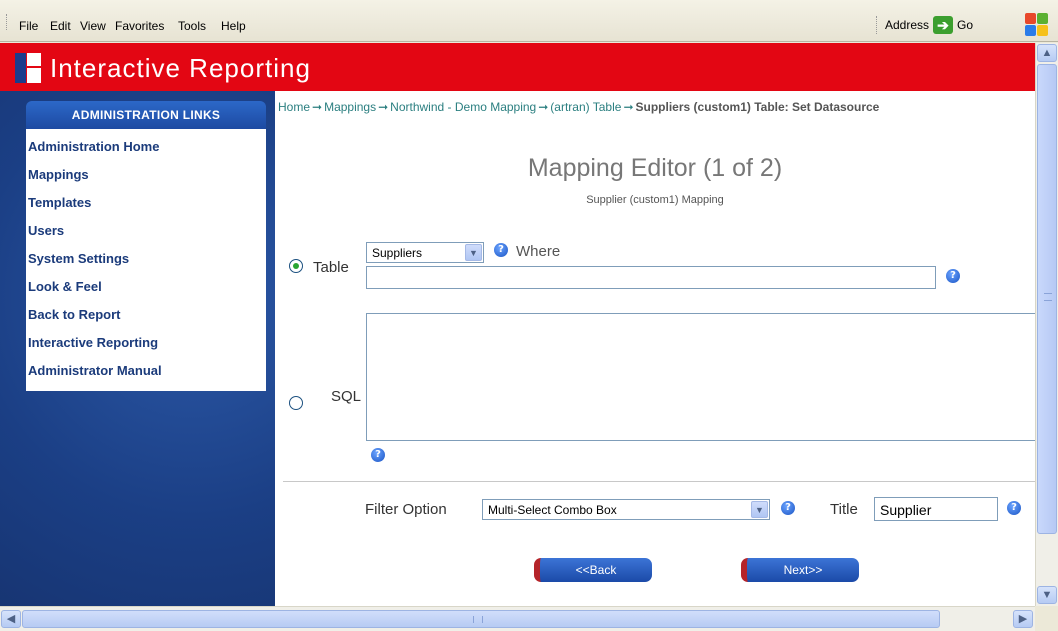 The width and height of the screenshot is (1058, 631). I want to click on toolbar-grip, so click(7, 22).